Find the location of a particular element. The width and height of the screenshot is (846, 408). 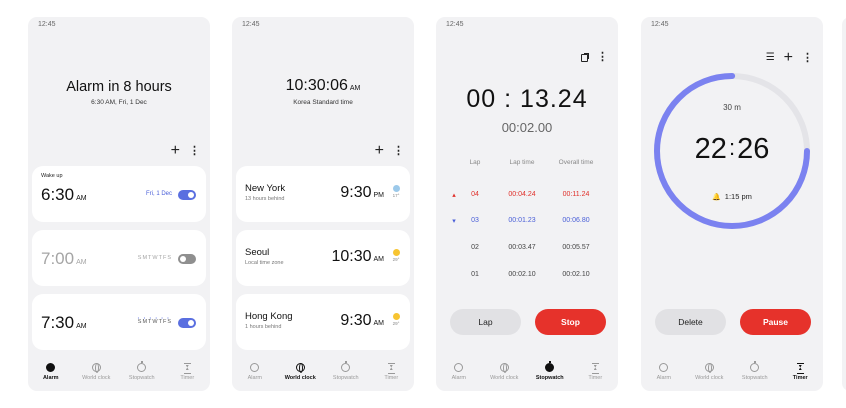

city-name: New York is located at coordinates (265, 188).